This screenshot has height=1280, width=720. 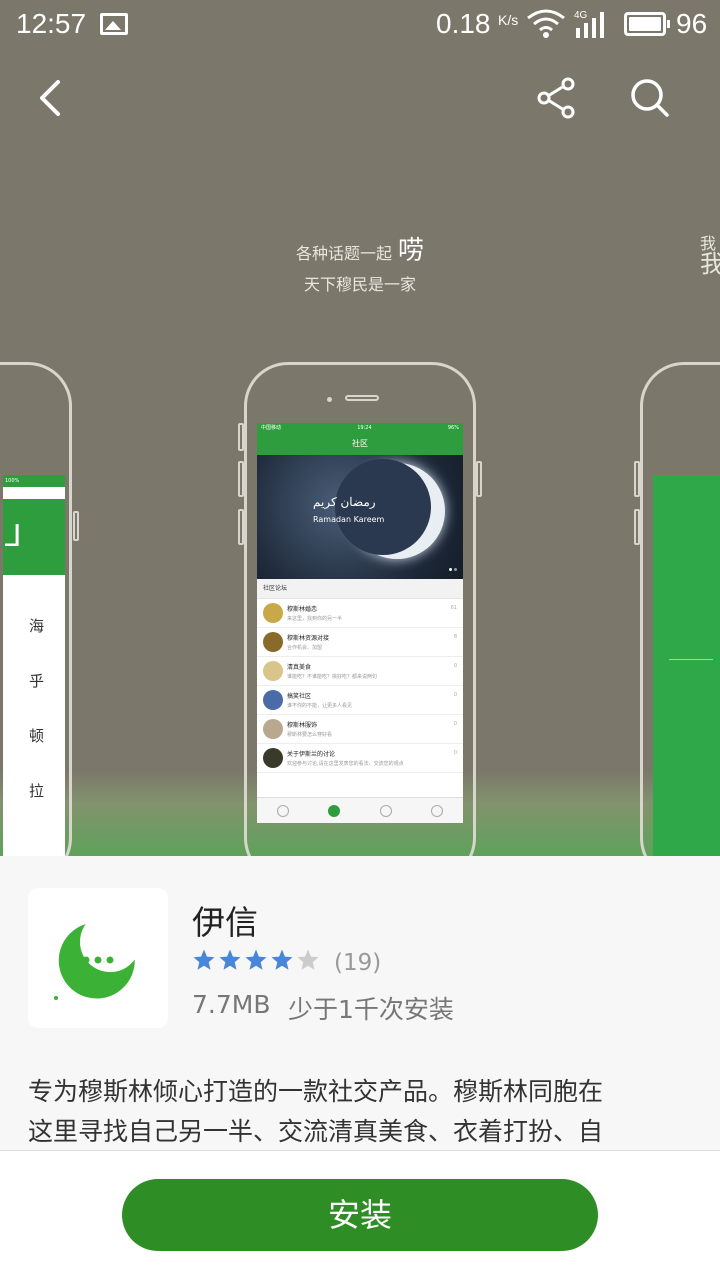 I want to click on chat-crescent-icon, so click(x=94, y=962).